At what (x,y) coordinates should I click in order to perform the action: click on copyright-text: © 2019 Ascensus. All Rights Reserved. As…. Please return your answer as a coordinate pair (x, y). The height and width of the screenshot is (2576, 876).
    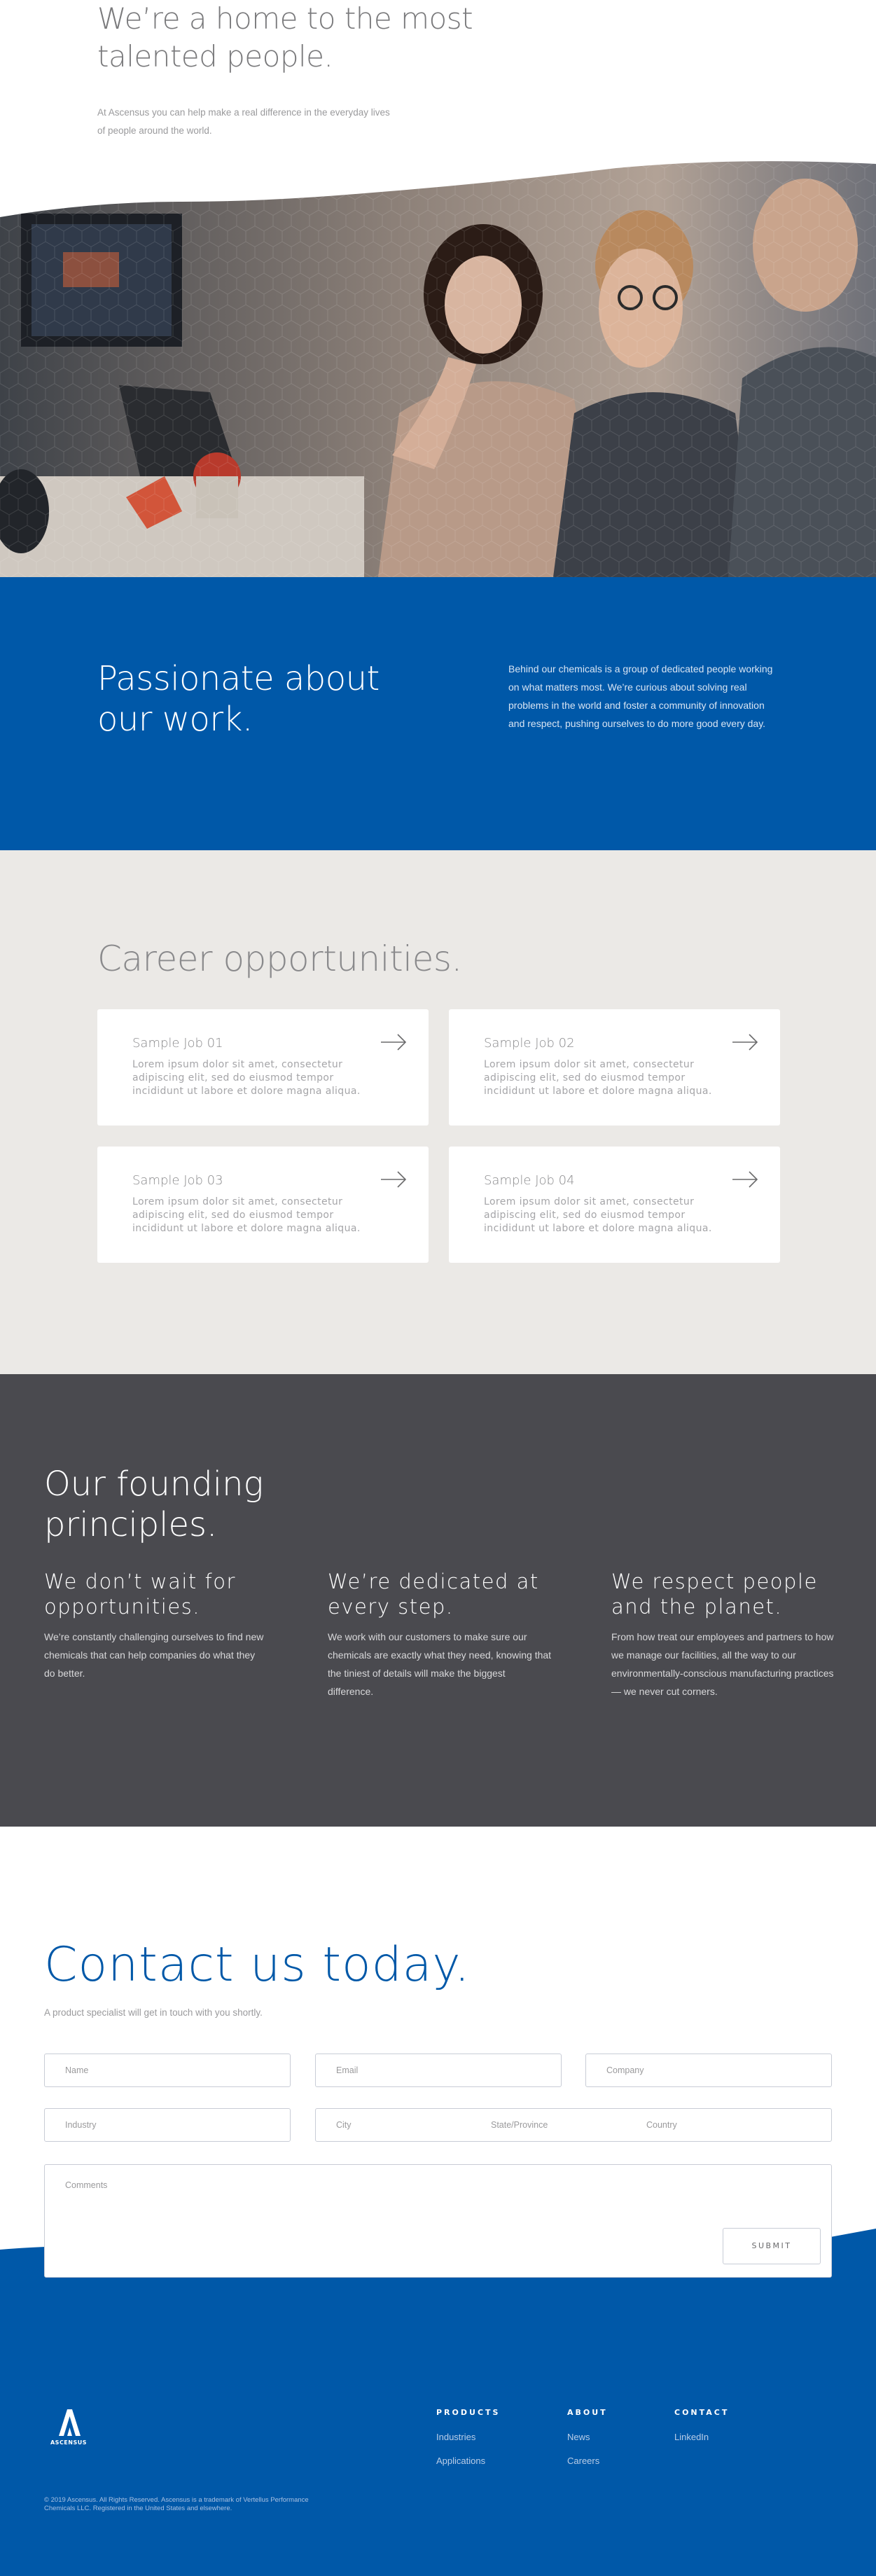
    Looking at the image, I should click on (176, 2504).